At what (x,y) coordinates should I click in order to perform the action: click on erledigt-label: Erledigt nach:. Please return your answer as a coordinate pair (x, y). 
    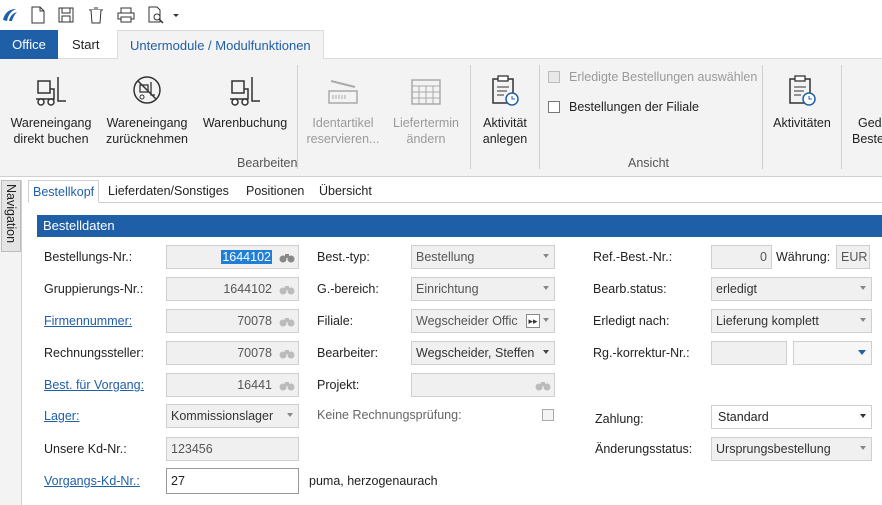
    Looking at the image, I should click on (631, 321).